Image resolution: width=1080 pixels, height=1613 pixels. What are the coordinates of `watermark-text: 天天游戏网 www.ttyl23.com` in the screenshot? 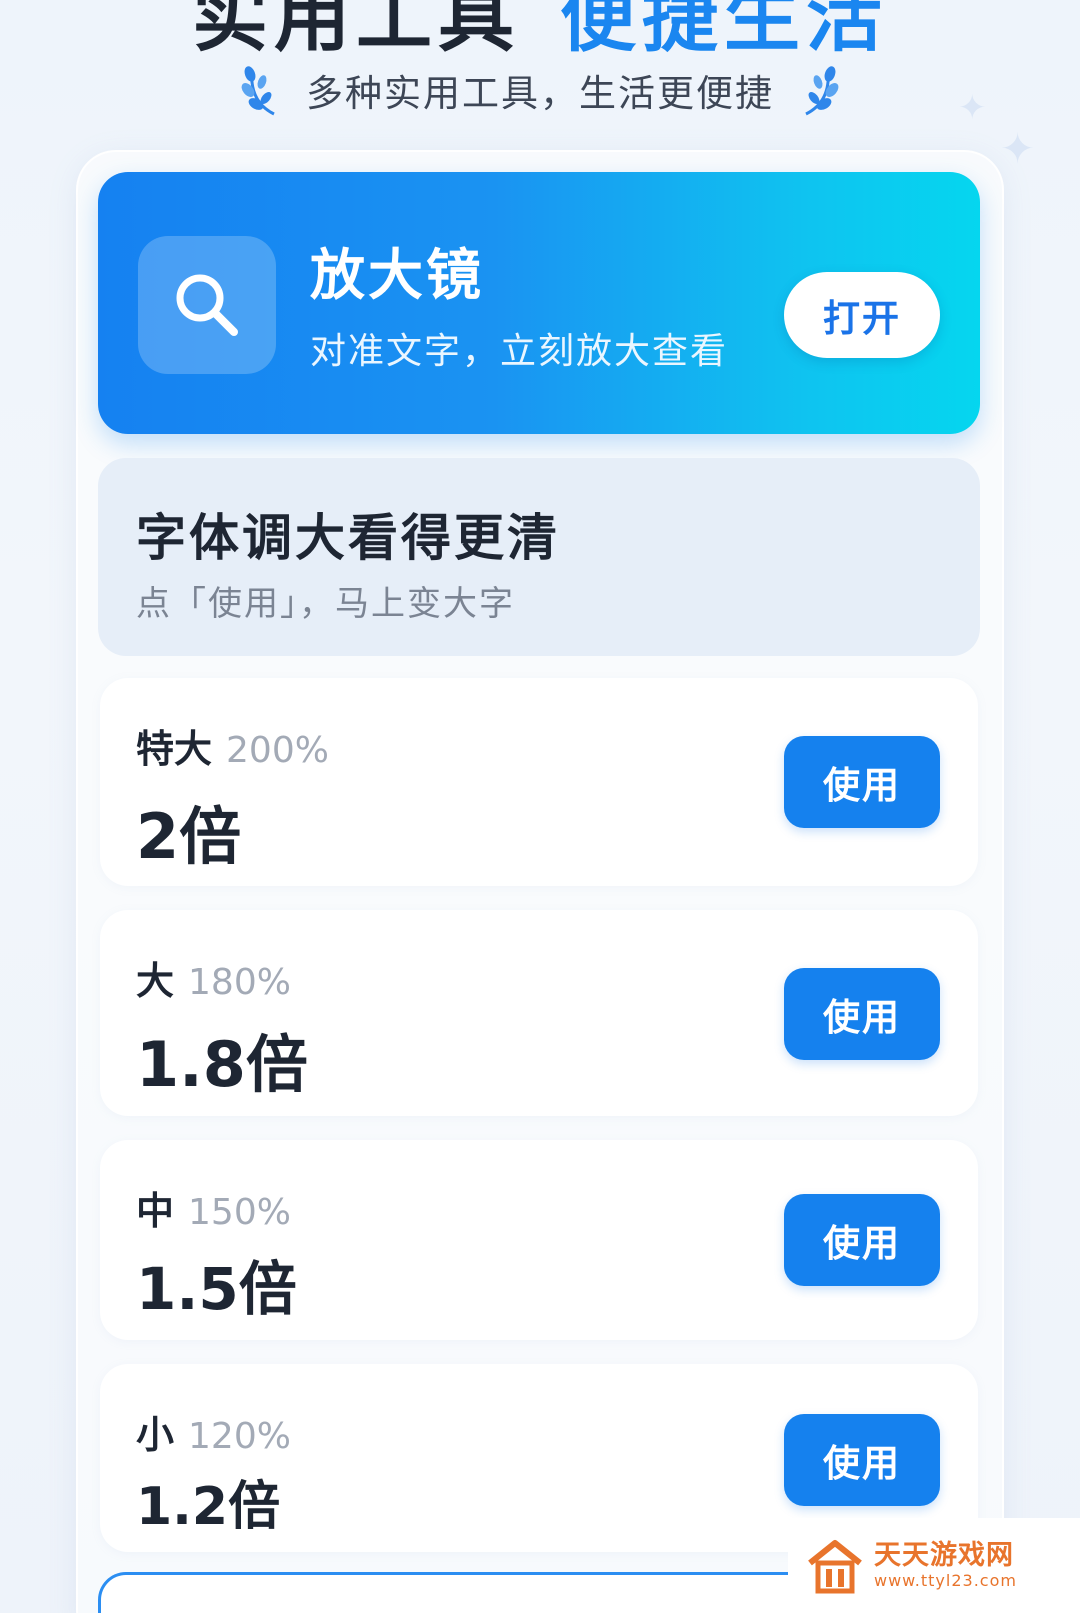 It's located at (945, 1565).